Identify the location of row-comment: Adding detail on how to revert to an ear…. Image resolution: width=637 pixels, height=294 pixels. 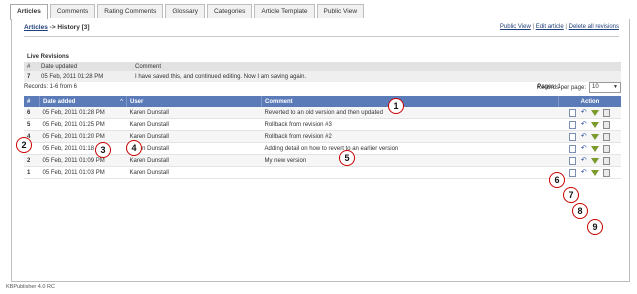
(410, 148).